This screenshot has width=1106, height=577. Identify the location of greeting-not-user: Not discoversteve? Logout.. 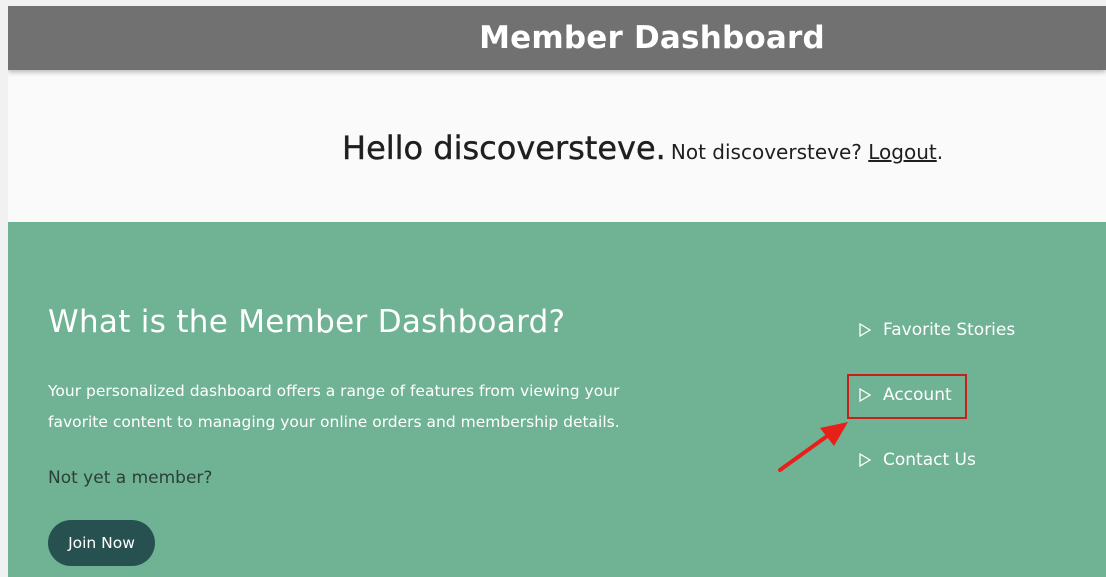
(807, 152).